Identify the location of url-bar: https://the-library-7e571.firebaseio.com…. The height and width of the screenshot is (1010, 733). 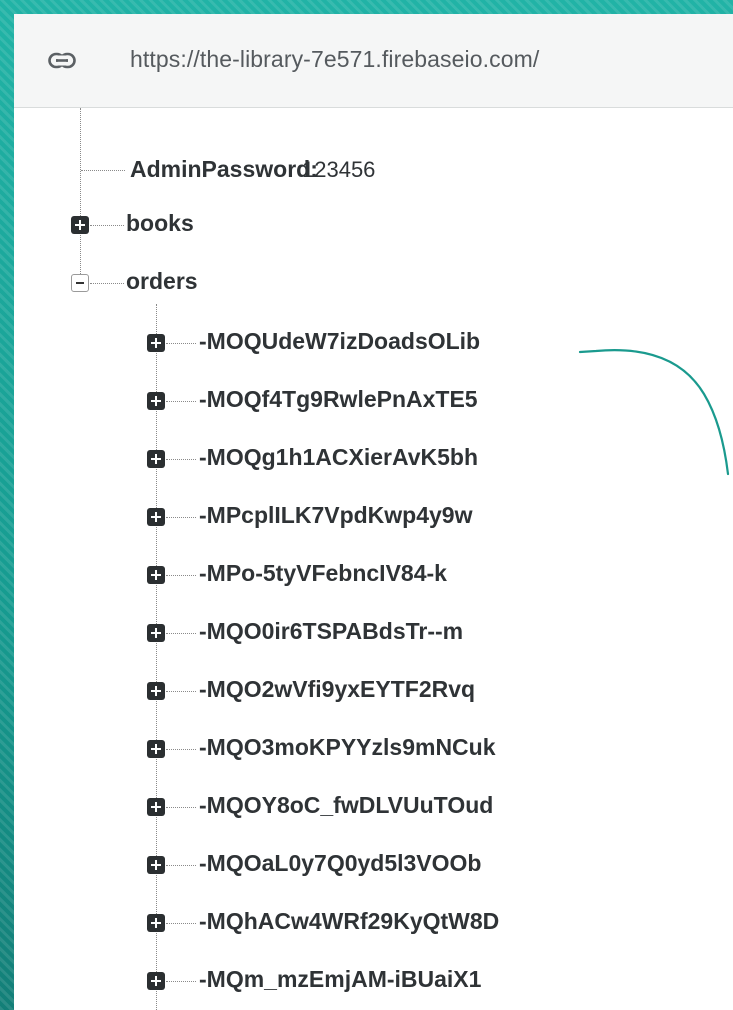
(373, 61).